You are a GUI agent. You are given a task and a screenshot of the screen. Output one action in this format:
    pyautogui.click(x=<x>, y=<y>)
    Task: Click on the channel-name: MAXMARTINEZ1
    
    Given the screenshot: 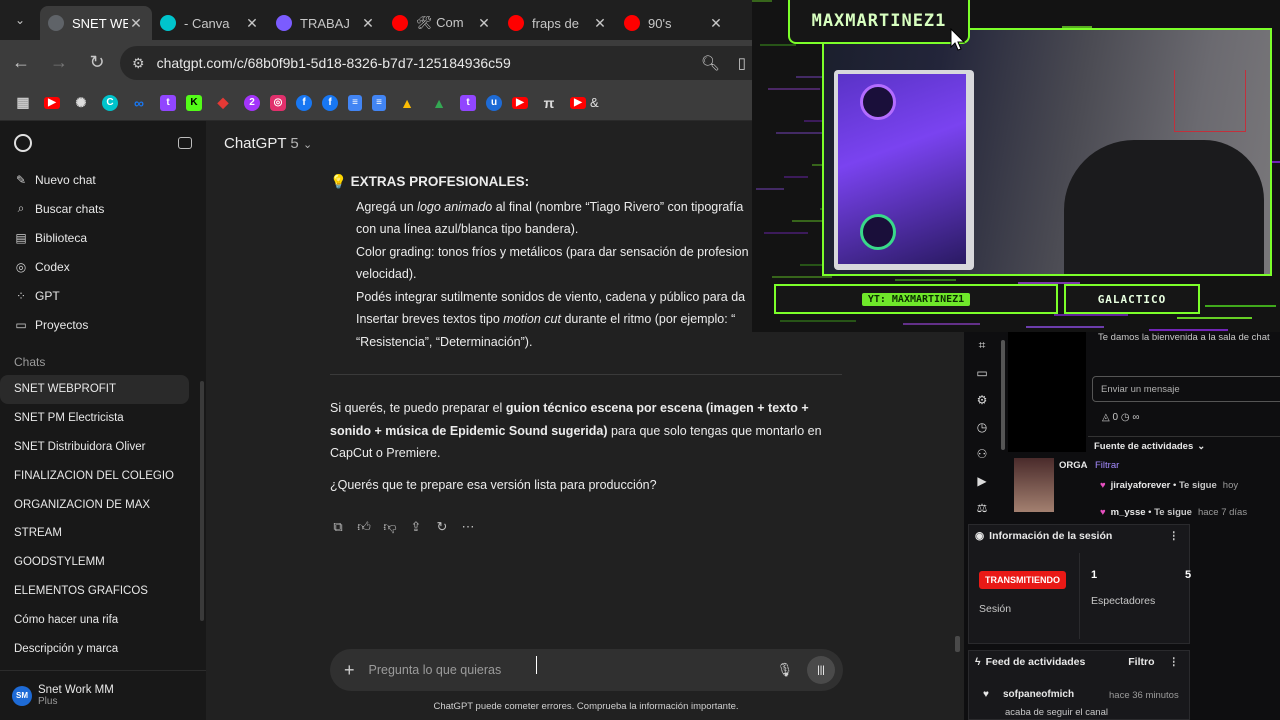 What is the action you would take?
    pyautogui.click(x=879, y=21)
    